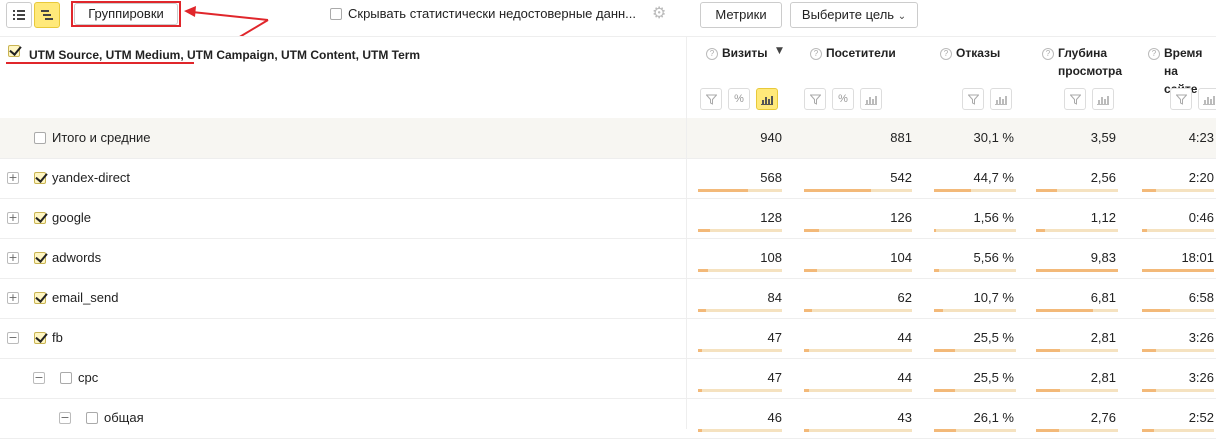 The image size is (1216, 439). I want to click on metric-value: 2:20, so click(1201, 177).